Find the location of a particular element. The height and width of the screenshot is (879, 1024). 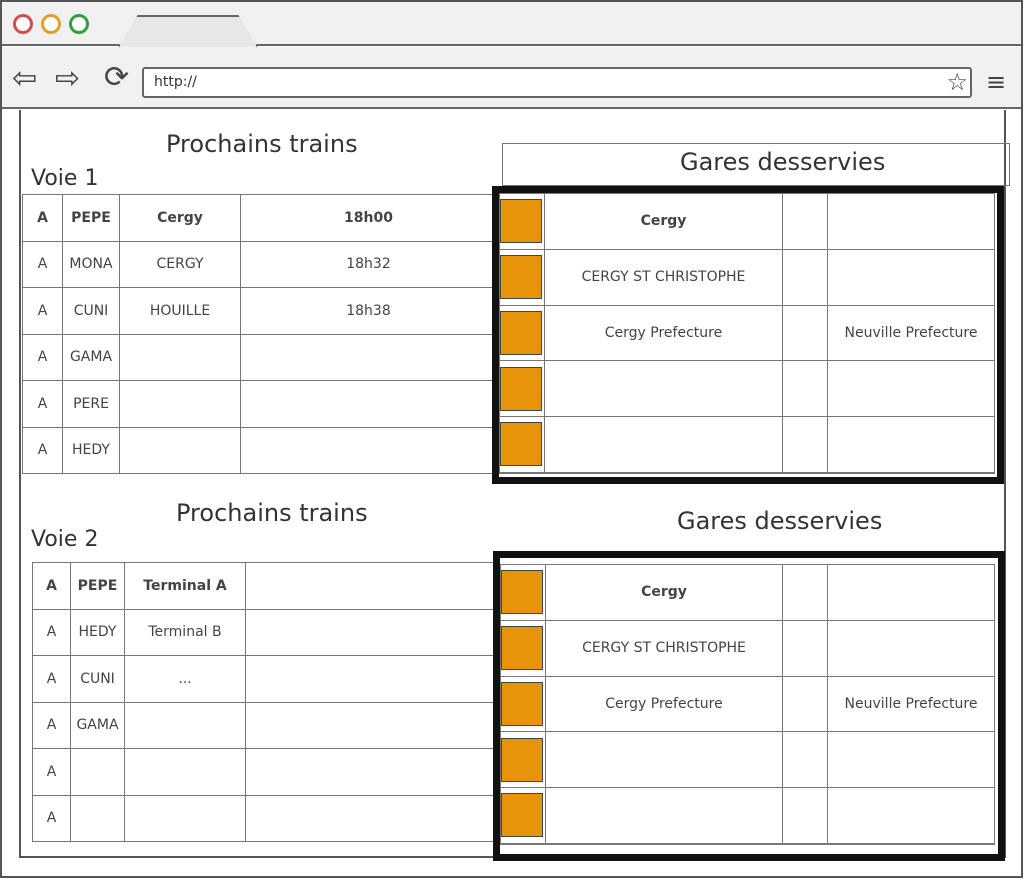

station-row: Cergy Prefecture Neuville Prefecture is located at coordinates (747, 333).